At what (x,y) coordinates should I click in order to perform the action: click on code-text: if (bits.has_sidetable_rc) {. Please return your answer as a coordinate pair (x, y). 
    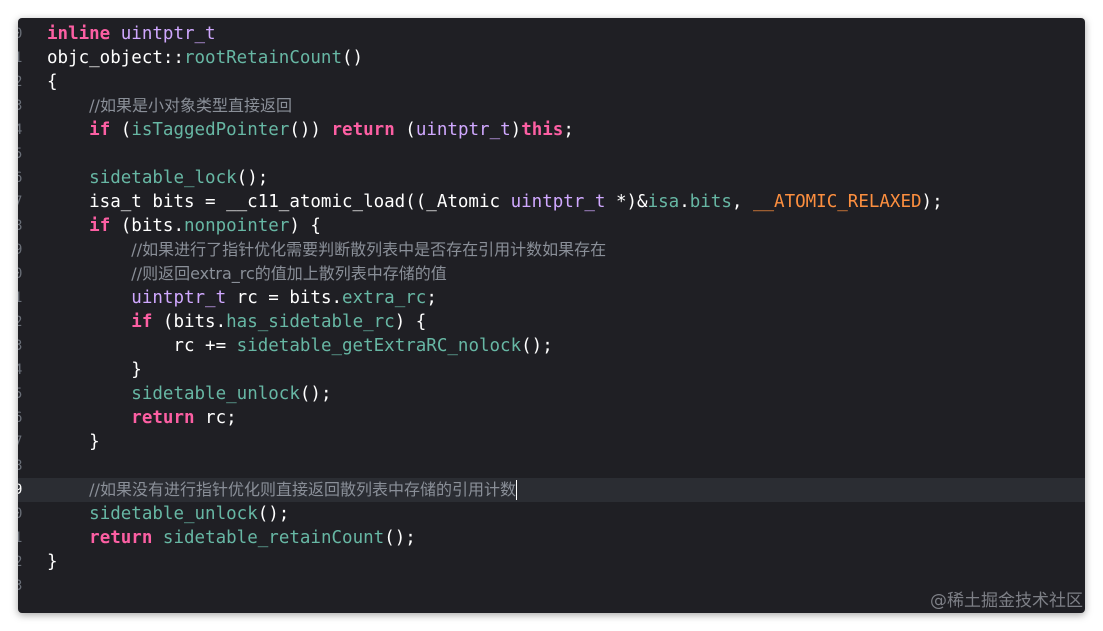
    Looking at the image, I should click on (236, 322).